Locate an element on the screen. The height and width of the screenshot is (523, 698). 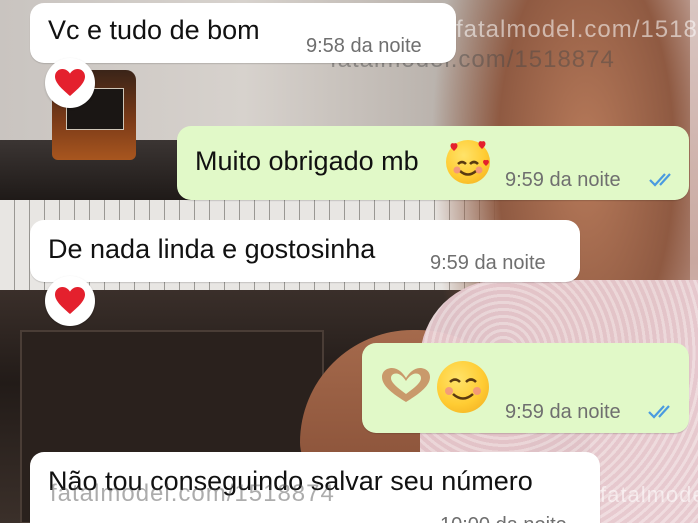
message-text: Muito obrigado mb is located at coordinates (307, 161).